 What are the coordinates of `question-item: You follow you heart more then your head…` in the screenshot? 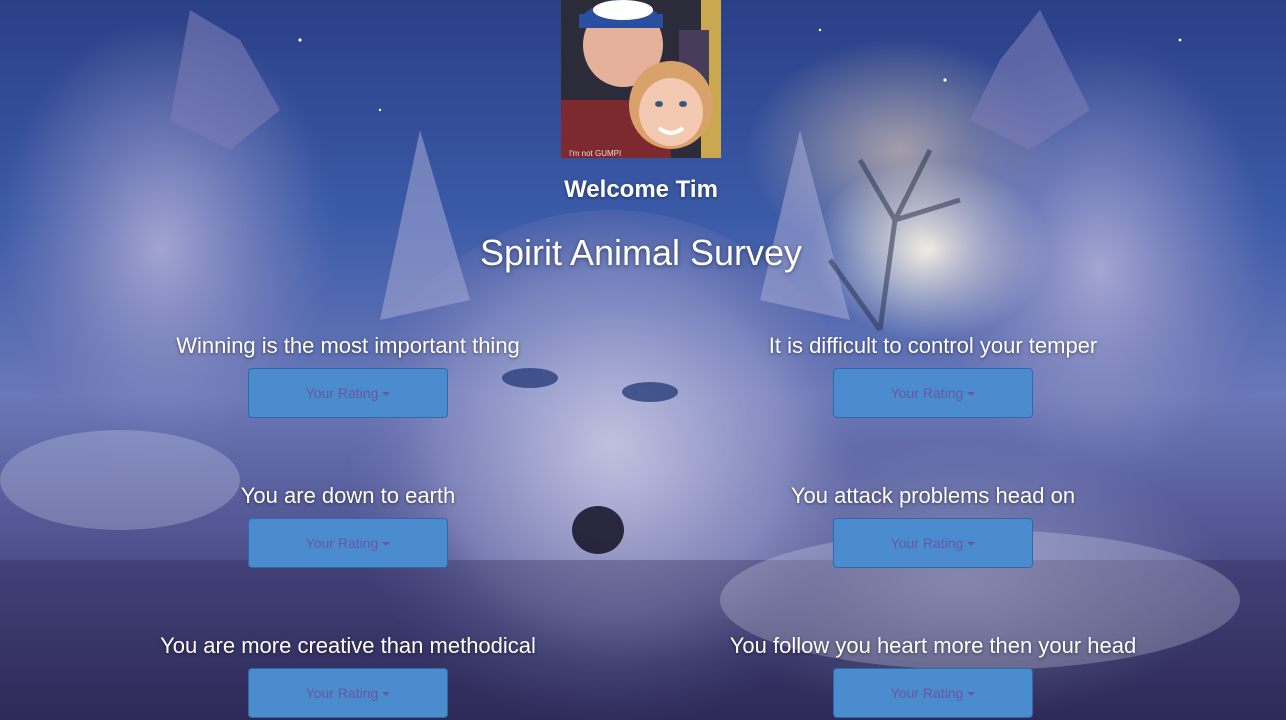 It's located at (933, 675).